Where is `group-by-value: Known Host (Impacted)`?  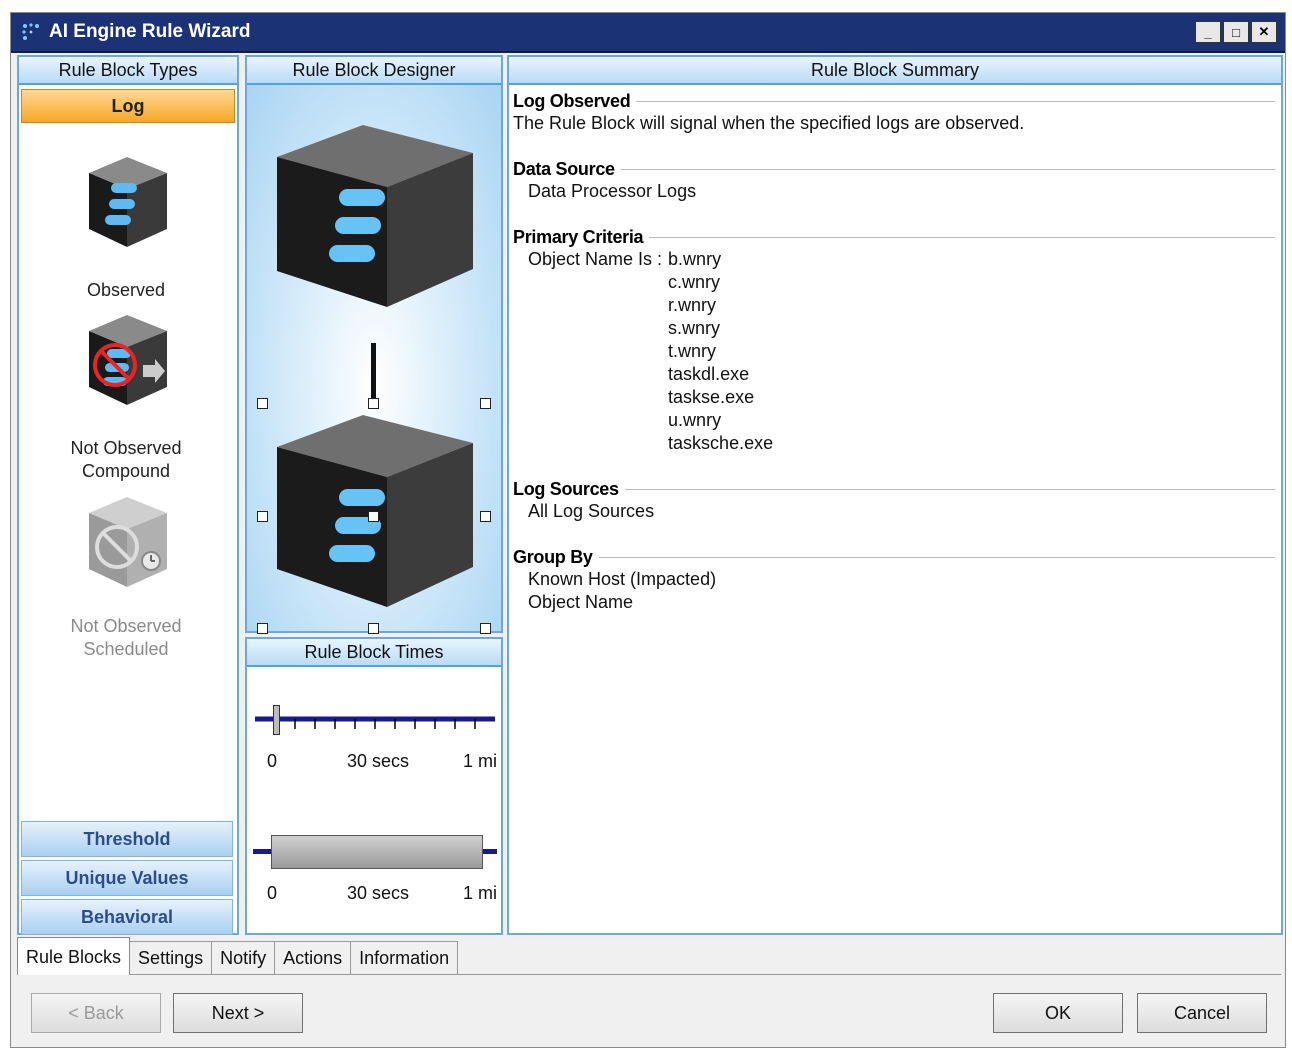 group-by-value: Known Host (Impacted) is located at coordinates (622, 579).